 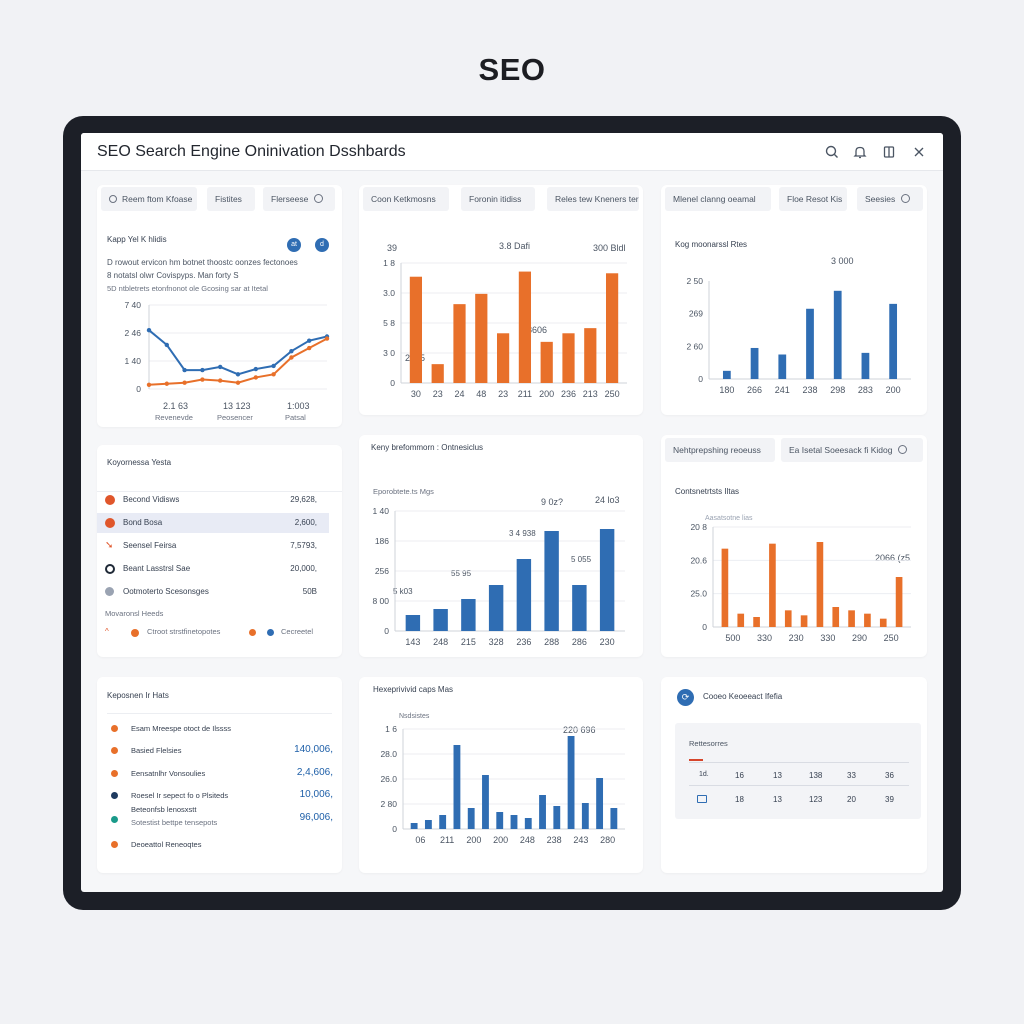 I want to click on row-label: Becond Vidisws, so click(x=151, y=499).